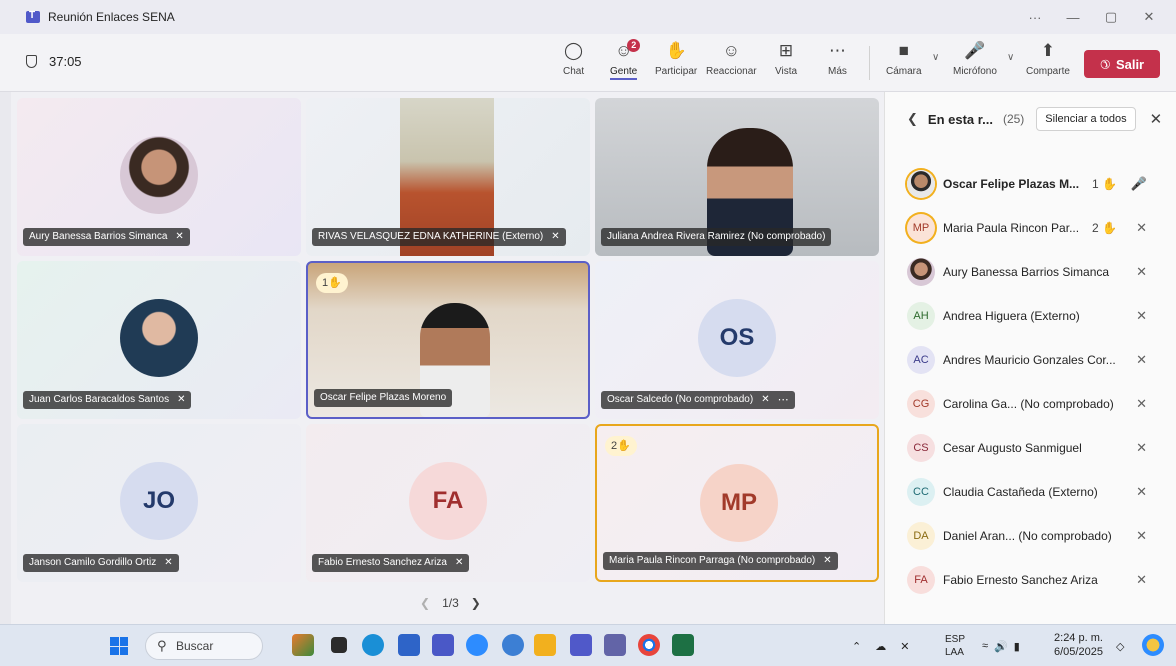  Describe the element at coordinates (1156, 119) in the screenshot. I see `close-panel-icon: ✕` at that location.